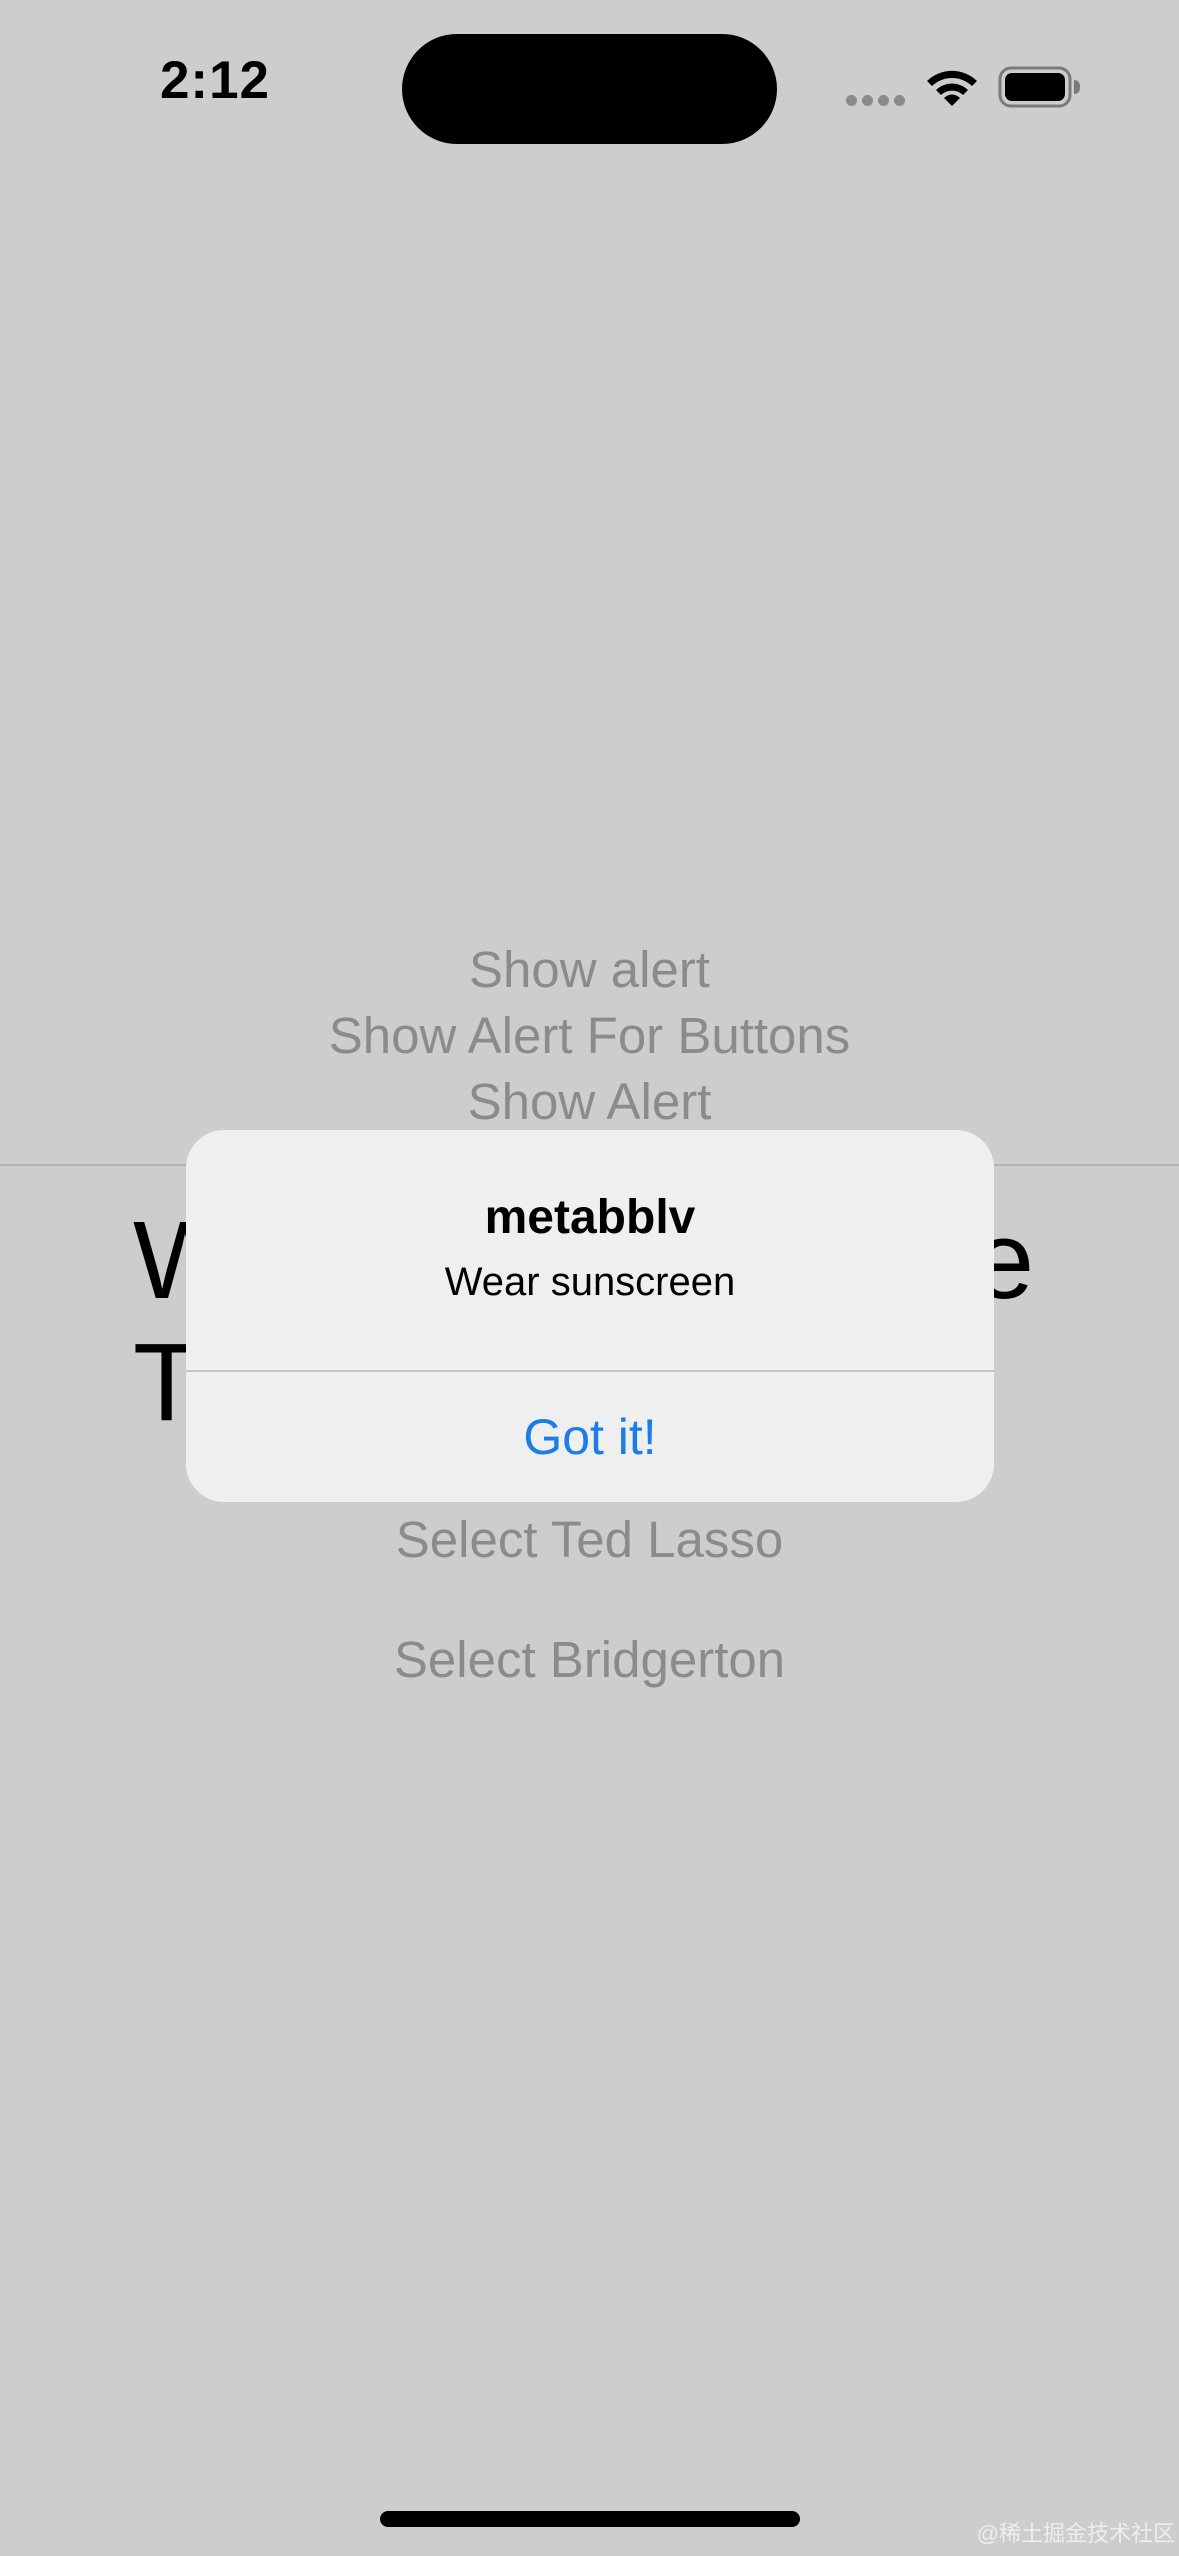 This screenshot has height=2556, width=1179. I want to click on show-alert-link: Show alert, so click(589, 969).